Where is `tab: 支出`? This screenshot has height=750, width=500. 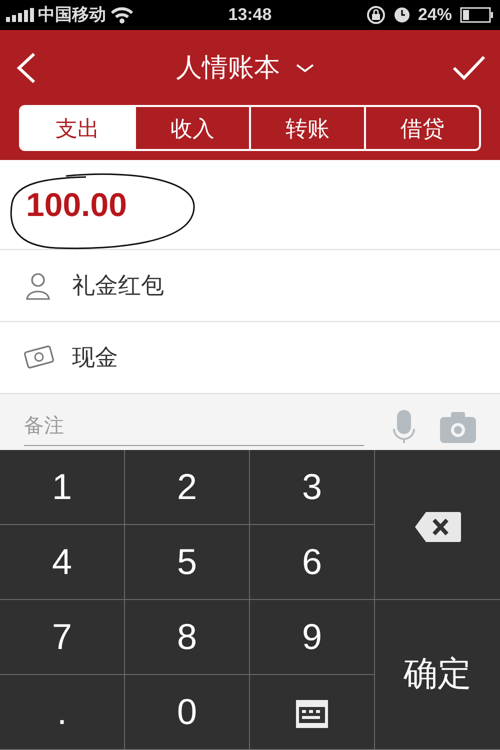 tab: 支出 is located at coordinates (77, 128).